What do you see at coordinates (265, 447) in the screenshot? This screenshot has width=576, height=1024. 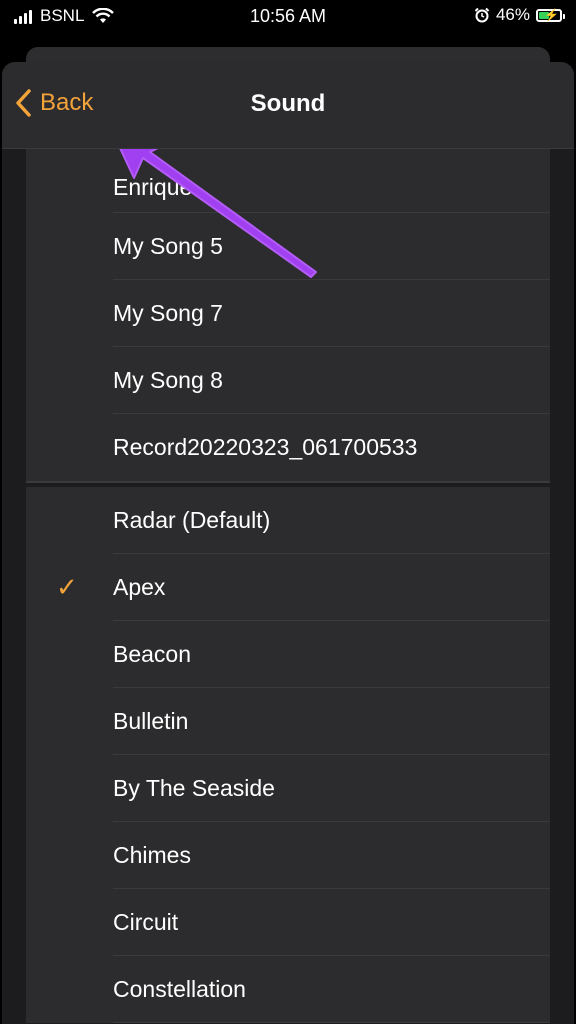 I see `sound-name: Record20220323_061700533` at bounding box center [265, 447].